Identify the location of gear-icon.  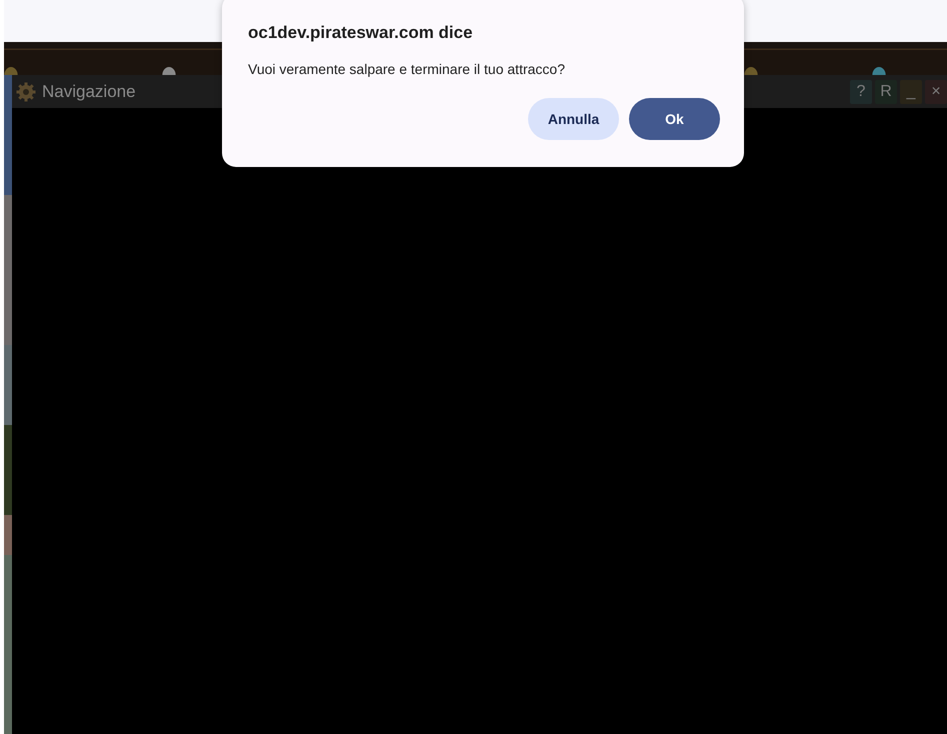
(26, 92).